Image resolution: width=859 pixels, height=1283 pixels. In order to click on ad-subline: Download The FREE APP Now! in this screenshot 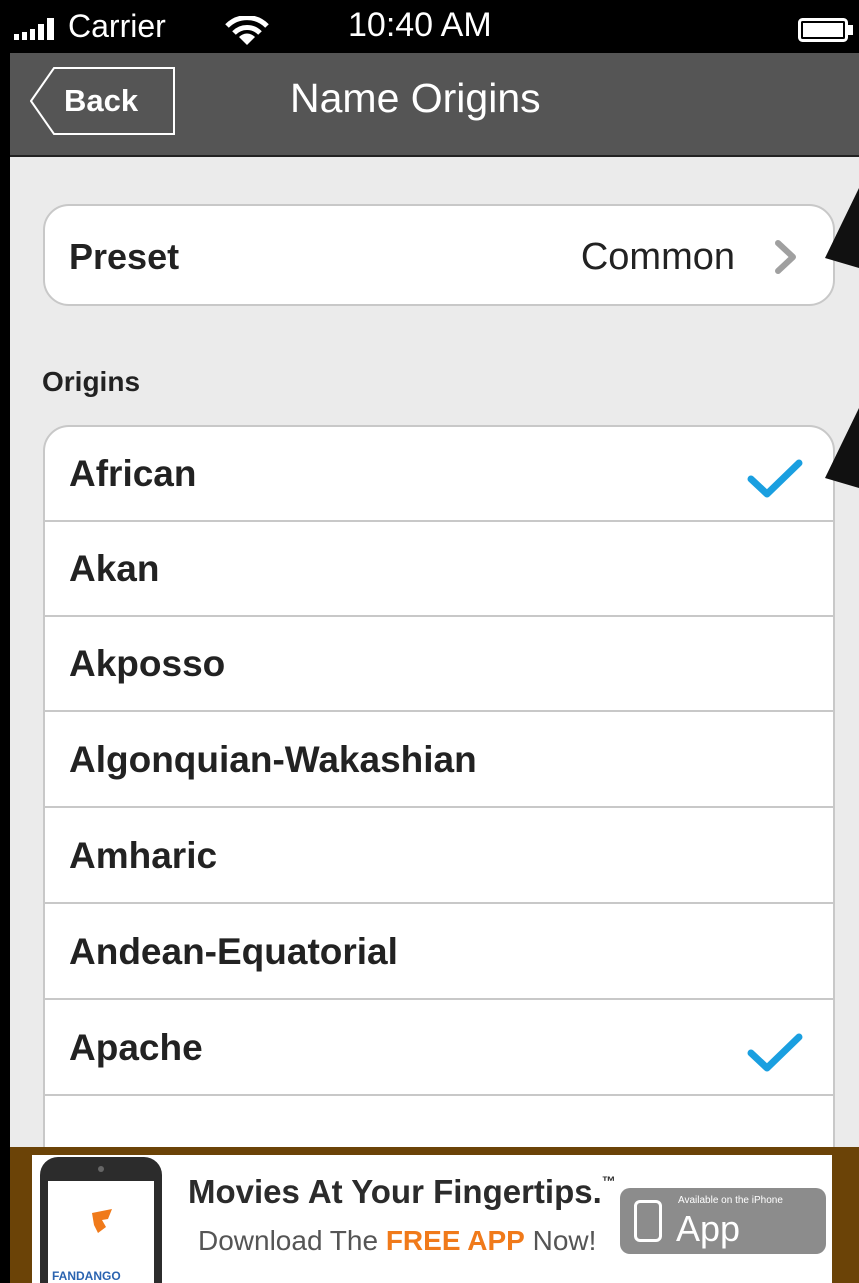, I will do `click(397, 1241)`.